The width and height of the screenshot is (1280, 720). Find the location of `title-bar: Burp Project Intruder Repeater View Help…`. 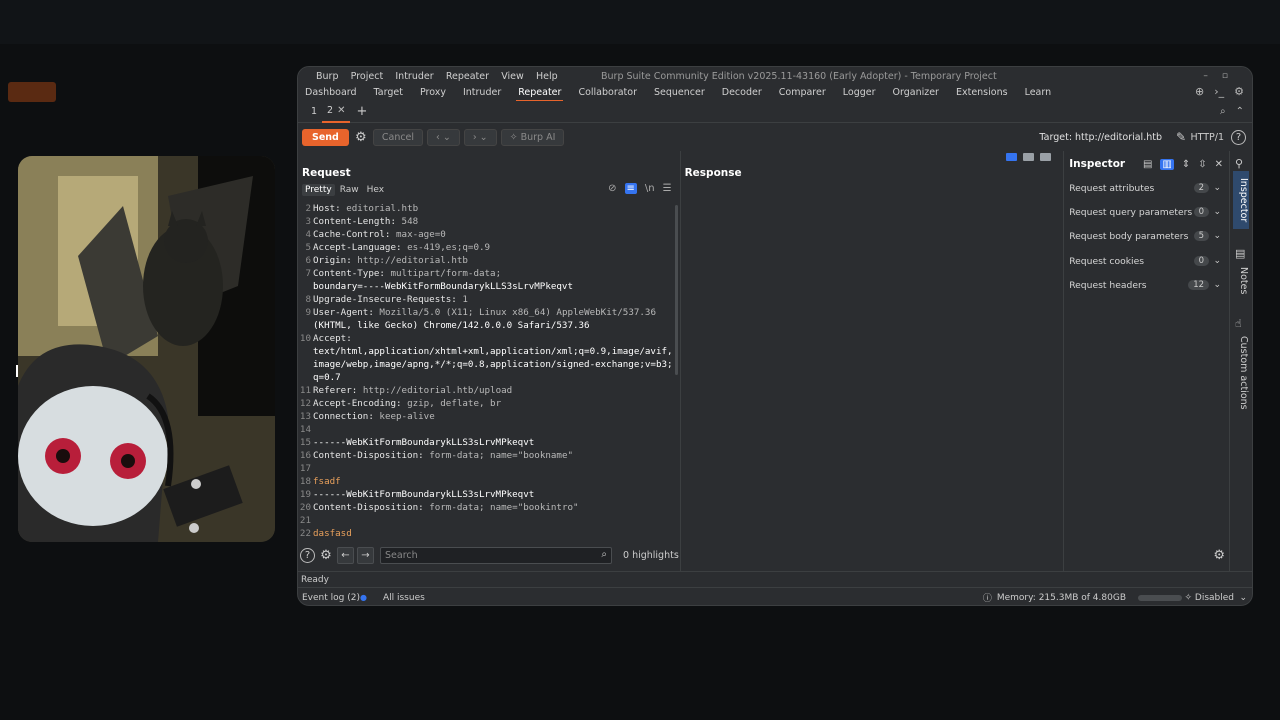

title-bar: Burp Project Intruder Repeater View Help… is located at coordinates (775, 76).